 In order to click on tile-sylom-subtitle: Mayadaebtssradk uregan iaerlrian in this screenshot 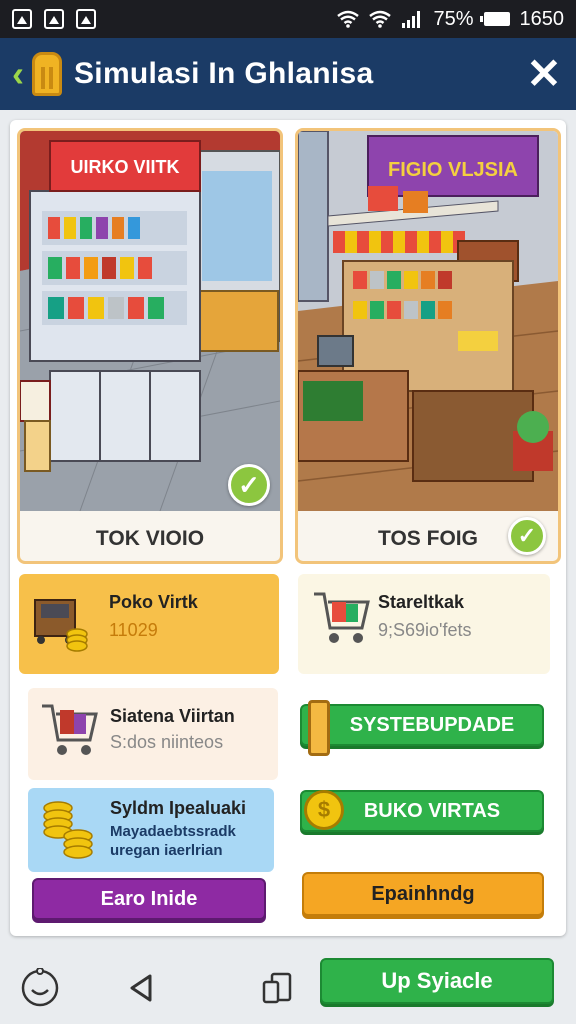, I will do `click(173, 841)`.